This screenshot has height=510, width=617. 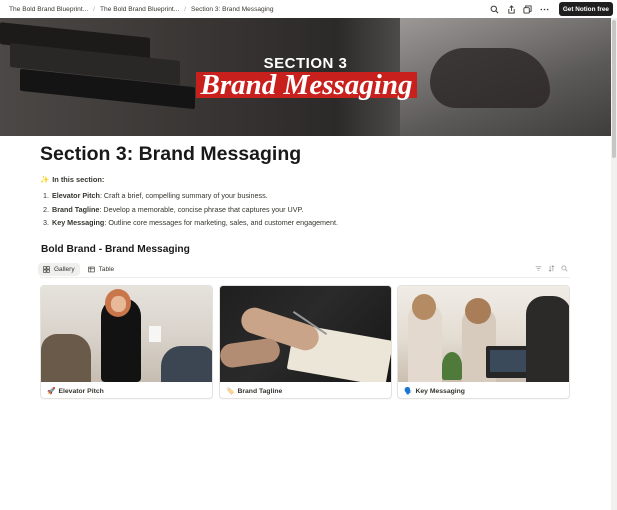 What do you see at coordinates (46, 269) in the screenshot?
I see `gallery-icon` at bounding box center [46, 269].